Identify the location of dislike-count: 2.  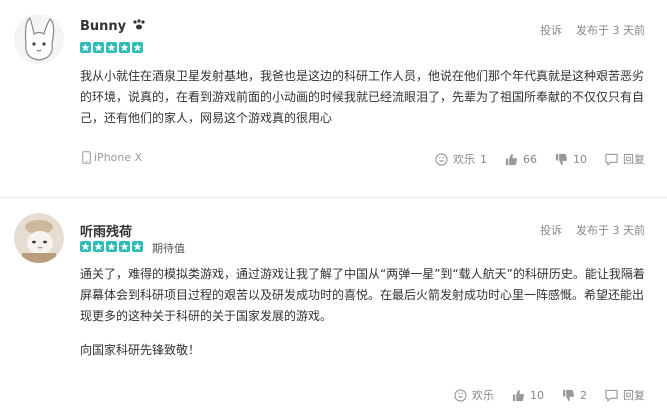
(583, 395).